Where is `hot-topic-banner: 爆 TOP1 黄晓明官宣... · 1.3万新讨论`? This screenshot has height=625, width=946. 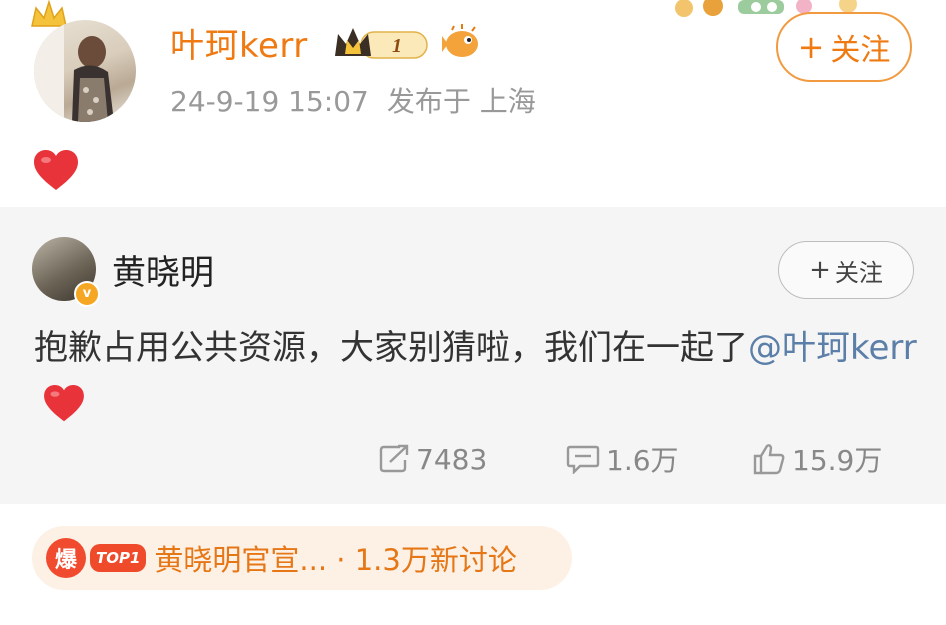
hot-topic-banner: 爆 TOP1 黄晓明官宣... · 1.3万新讨论 is located at coordinates (302, 558).